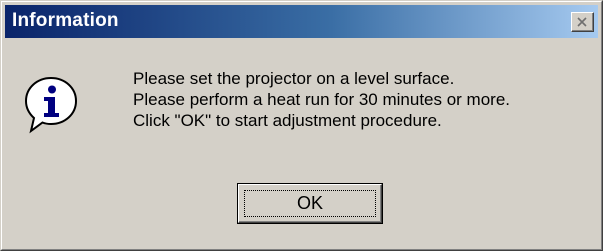 The image size is (603, 251). I want to click on ok-button-label: OK, so click(309, 203).